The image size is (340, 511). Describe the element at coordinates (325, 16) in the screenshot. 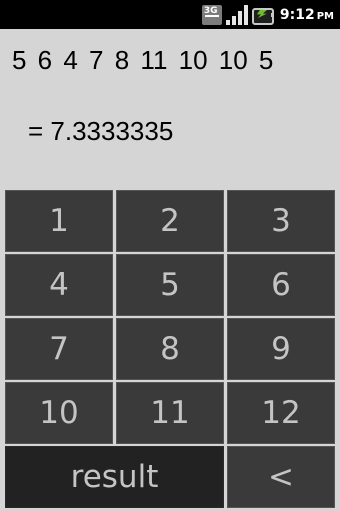

I see `clock-ampm: PM` at that location.